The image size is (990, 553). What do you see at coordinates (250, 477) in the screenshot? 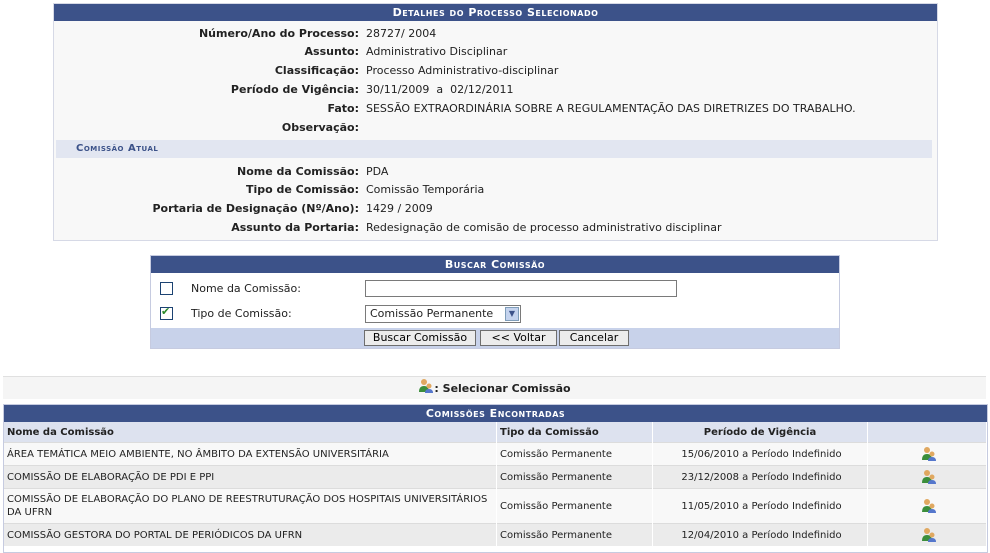
I see `cell-nome: COMISSÃO DE ELABORAÇÃO DE PDI E PPI` at bounding box center [250, 477].